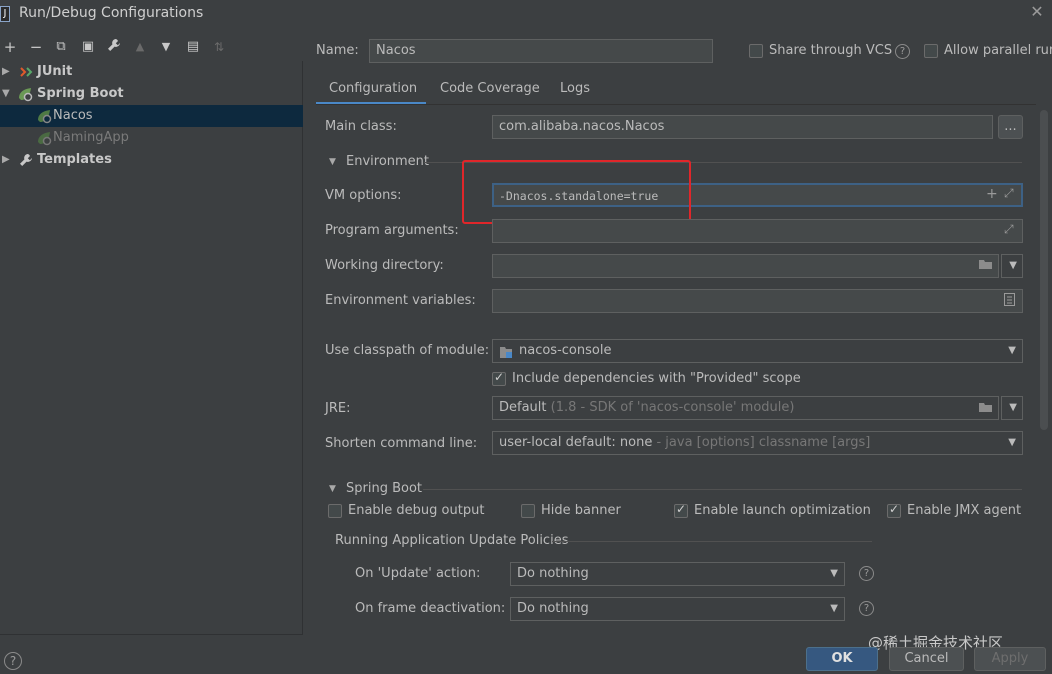  What do you see at coordinates (757, 301) in the screenshot?
I see `environment-variables-input` at bounding box center [757, 301].